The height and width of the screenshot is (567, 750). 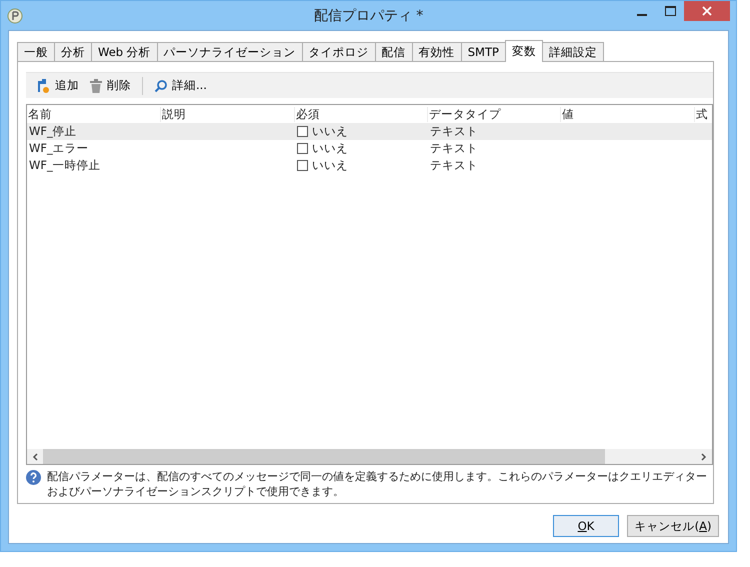 I want to click on close-button, so click(x=707, y=11).